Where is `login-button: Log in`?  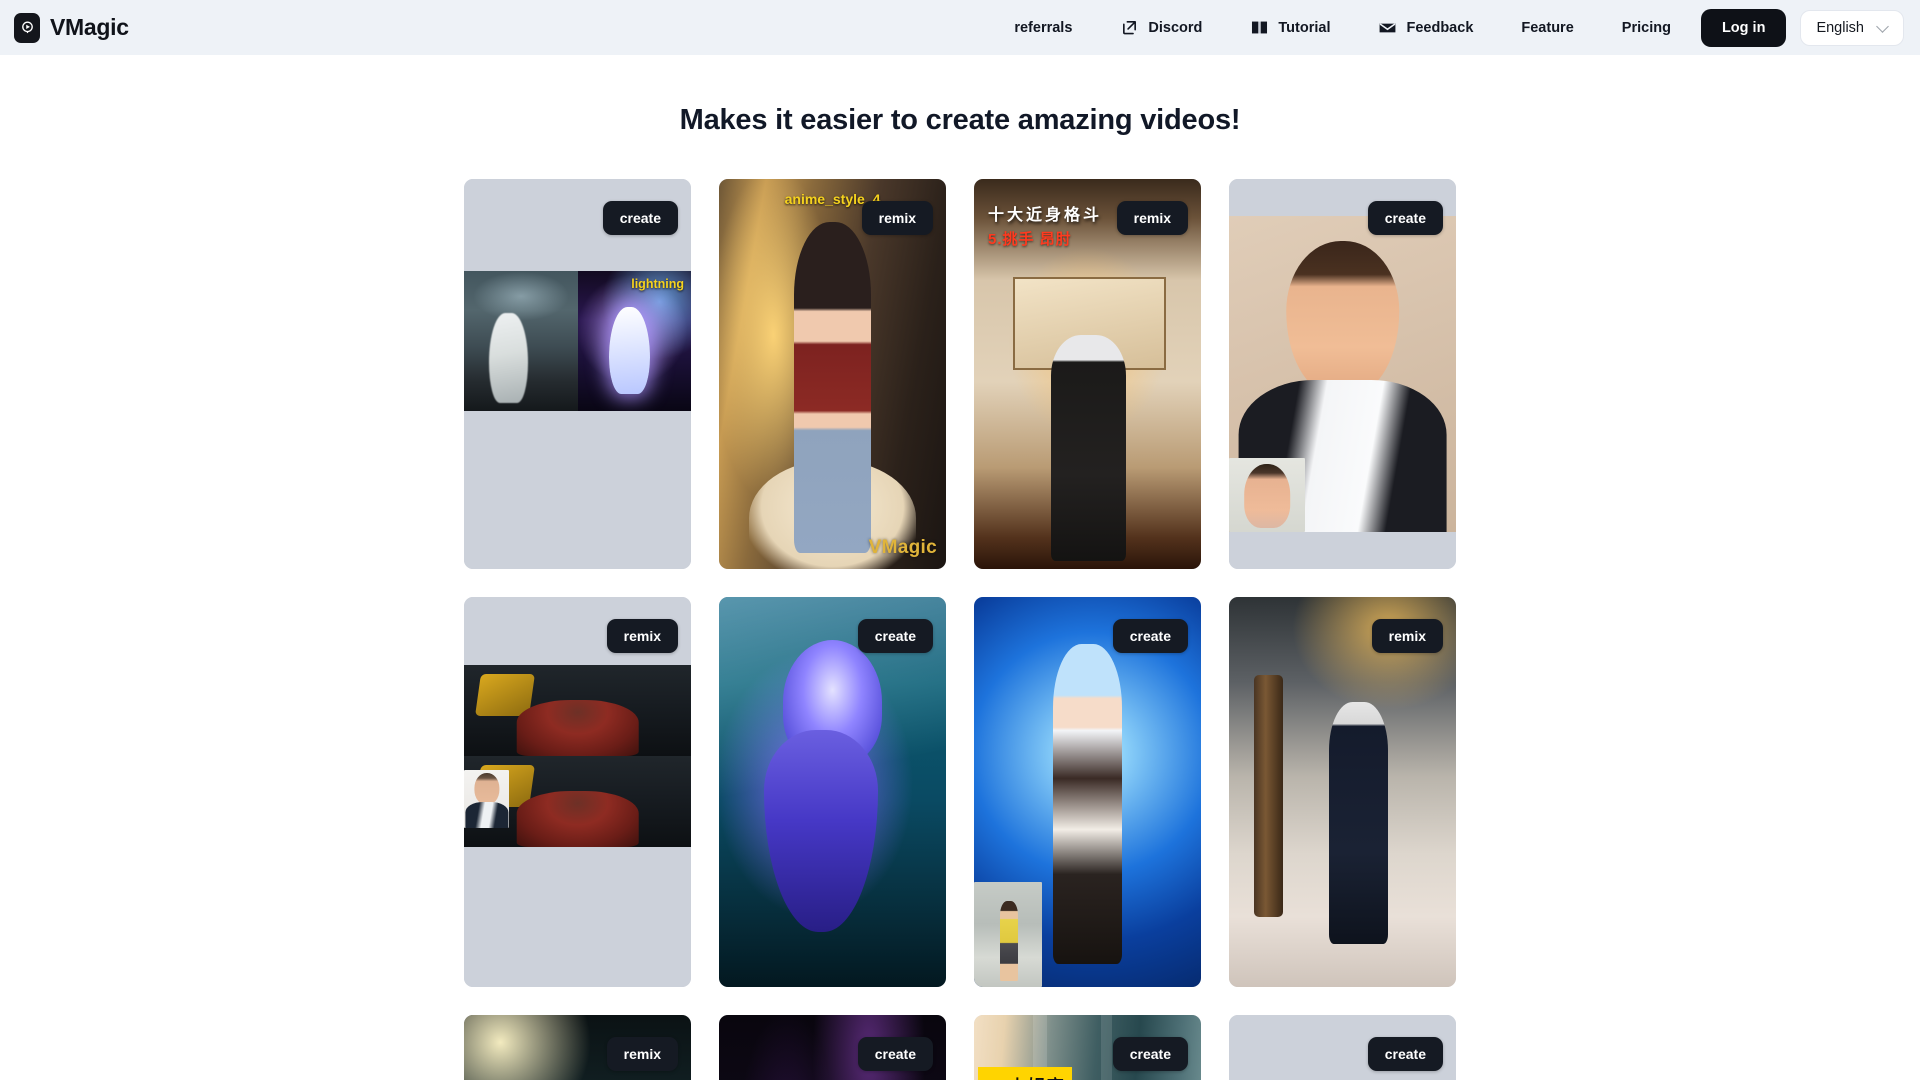 login-button: Log in is located at coordinates (1743, 27).